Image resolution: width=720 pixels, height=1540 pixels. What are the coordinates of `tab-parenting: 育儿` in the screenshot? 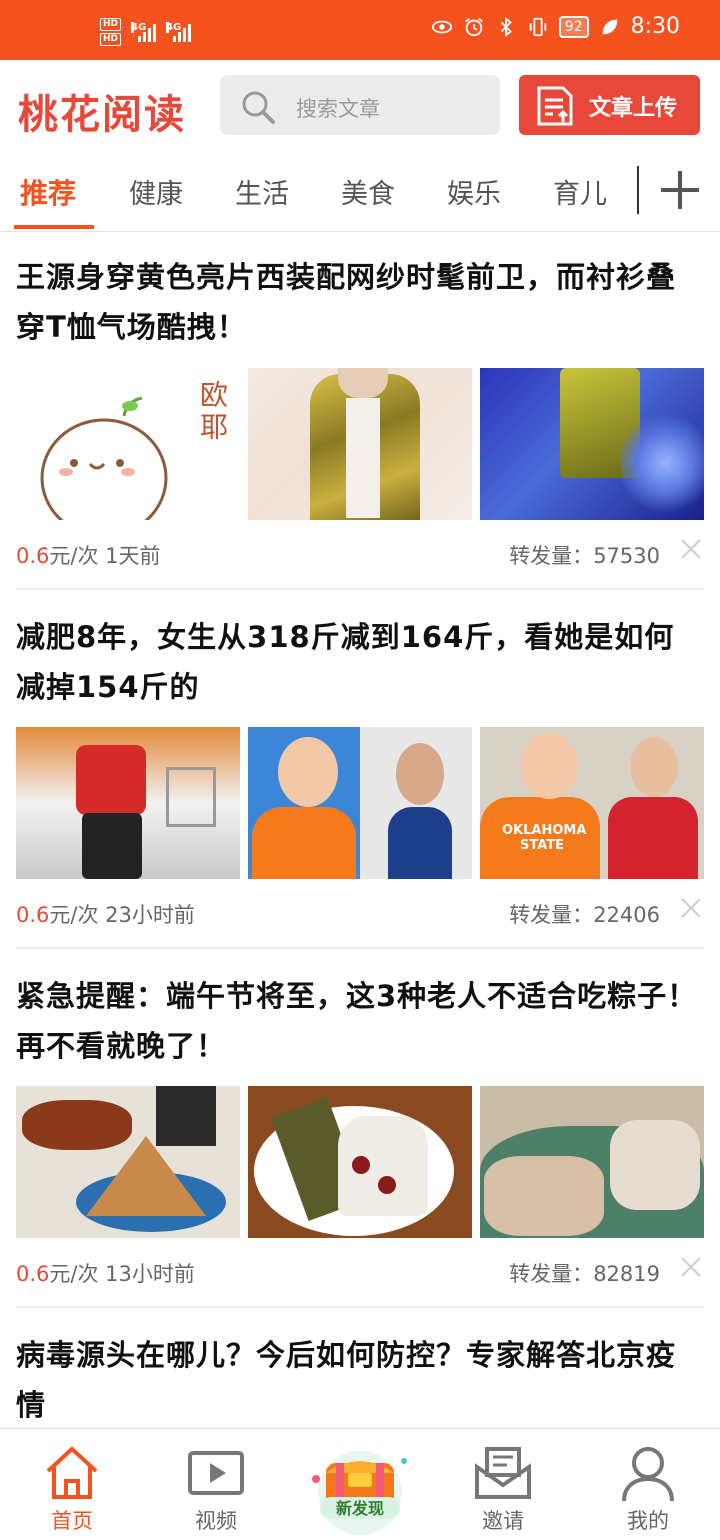 It's located at (580, 191).